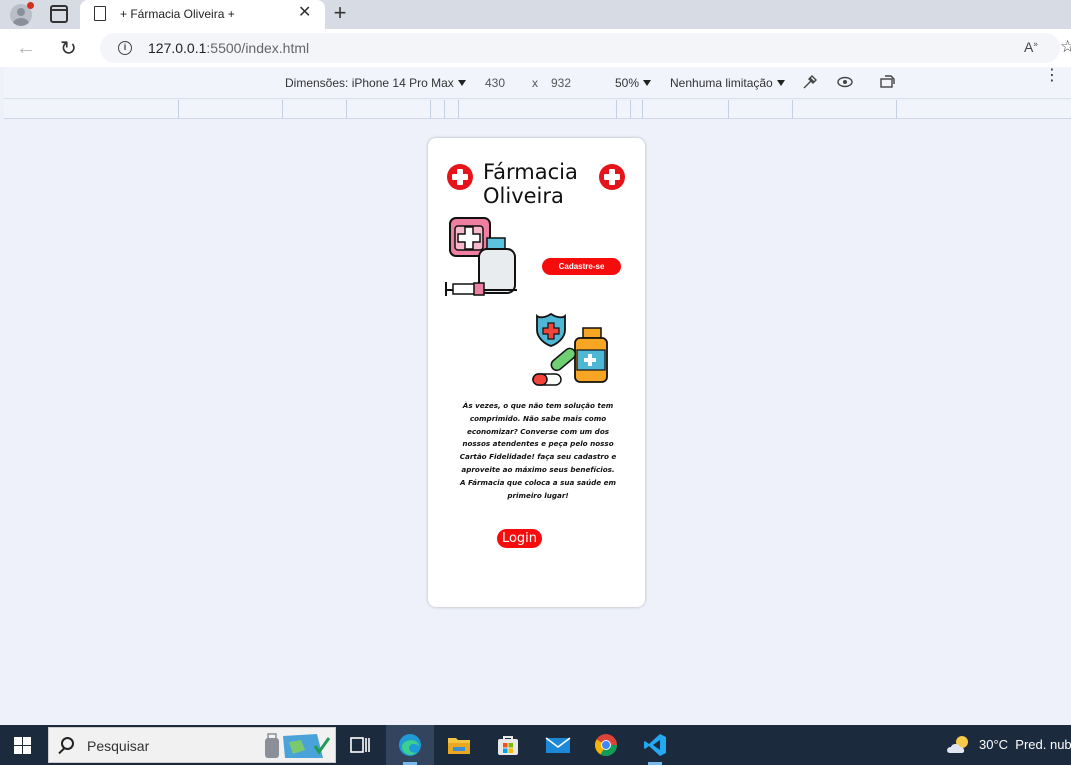  Describe the element at coordinates (258, 48) in the screenshot. I see `url-path: :5500/index.html` at that location.